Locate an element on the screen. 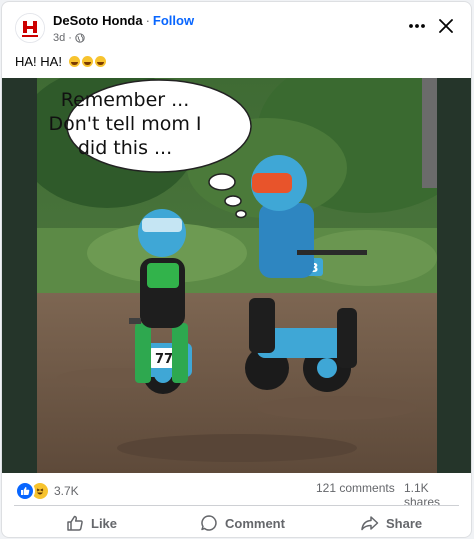 This screenshot has height=539, width=474. caption-line: Don't tell mom I is located at coordinates (125, 124).